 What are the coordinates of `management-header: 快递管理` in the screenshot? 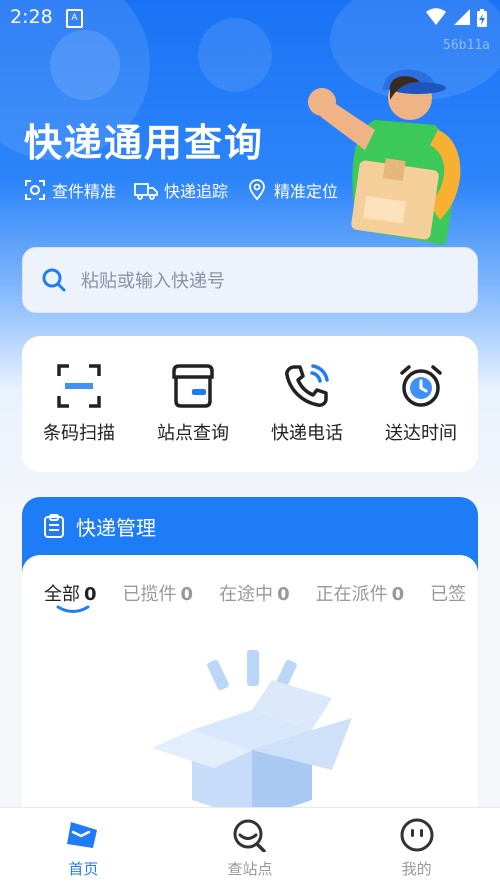 It's located at (250, 526).